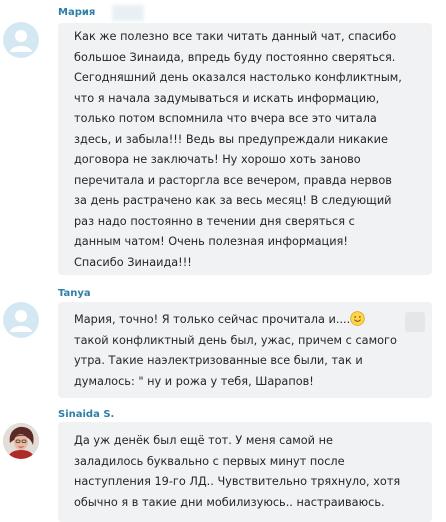  What do you see at coordinates (128, 13) in the screenshot?
I see `redacted-name` at bounding box center [128, 13].